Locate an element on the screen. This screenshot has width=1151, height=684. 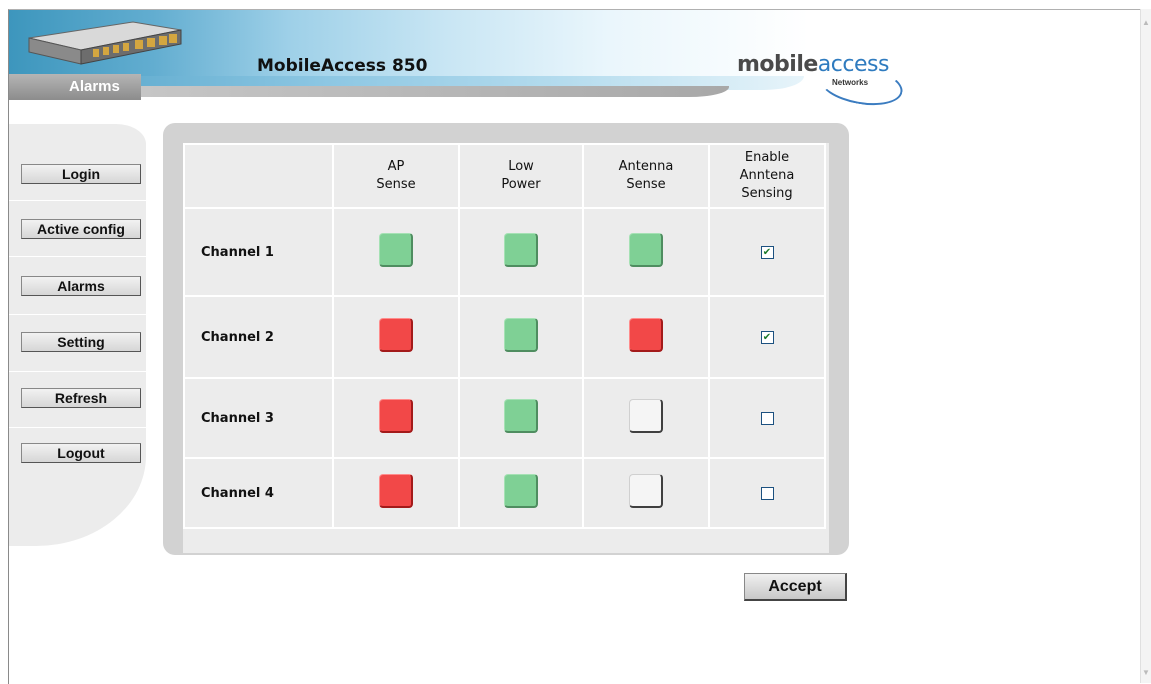
scroll-up-arrow-icon: ▲ is located at coordinates (1146, 22).